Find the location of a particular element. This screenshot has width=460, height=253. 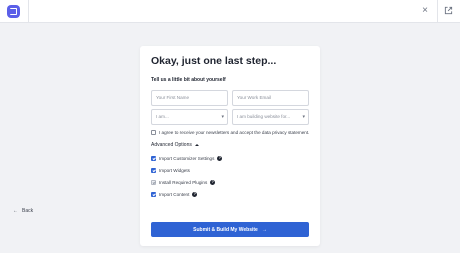

external-link-icon is located at coordinates (448, 10).